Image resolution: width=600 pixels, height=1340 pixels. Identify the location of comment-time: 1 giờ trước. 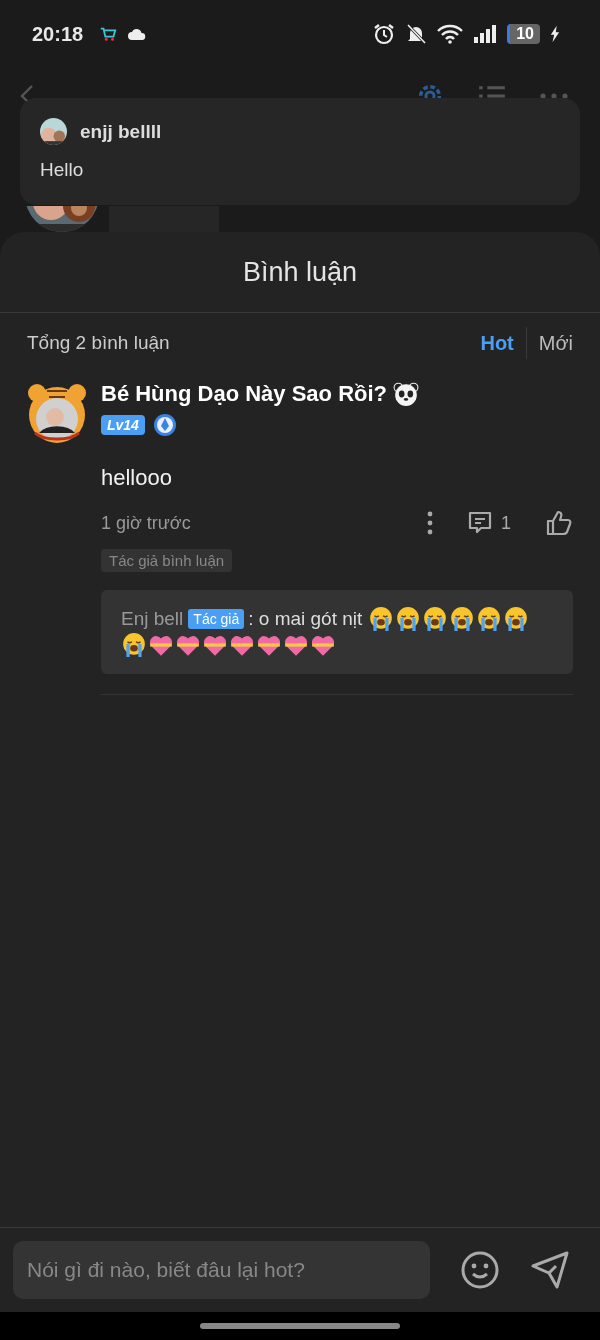
(146, 523).